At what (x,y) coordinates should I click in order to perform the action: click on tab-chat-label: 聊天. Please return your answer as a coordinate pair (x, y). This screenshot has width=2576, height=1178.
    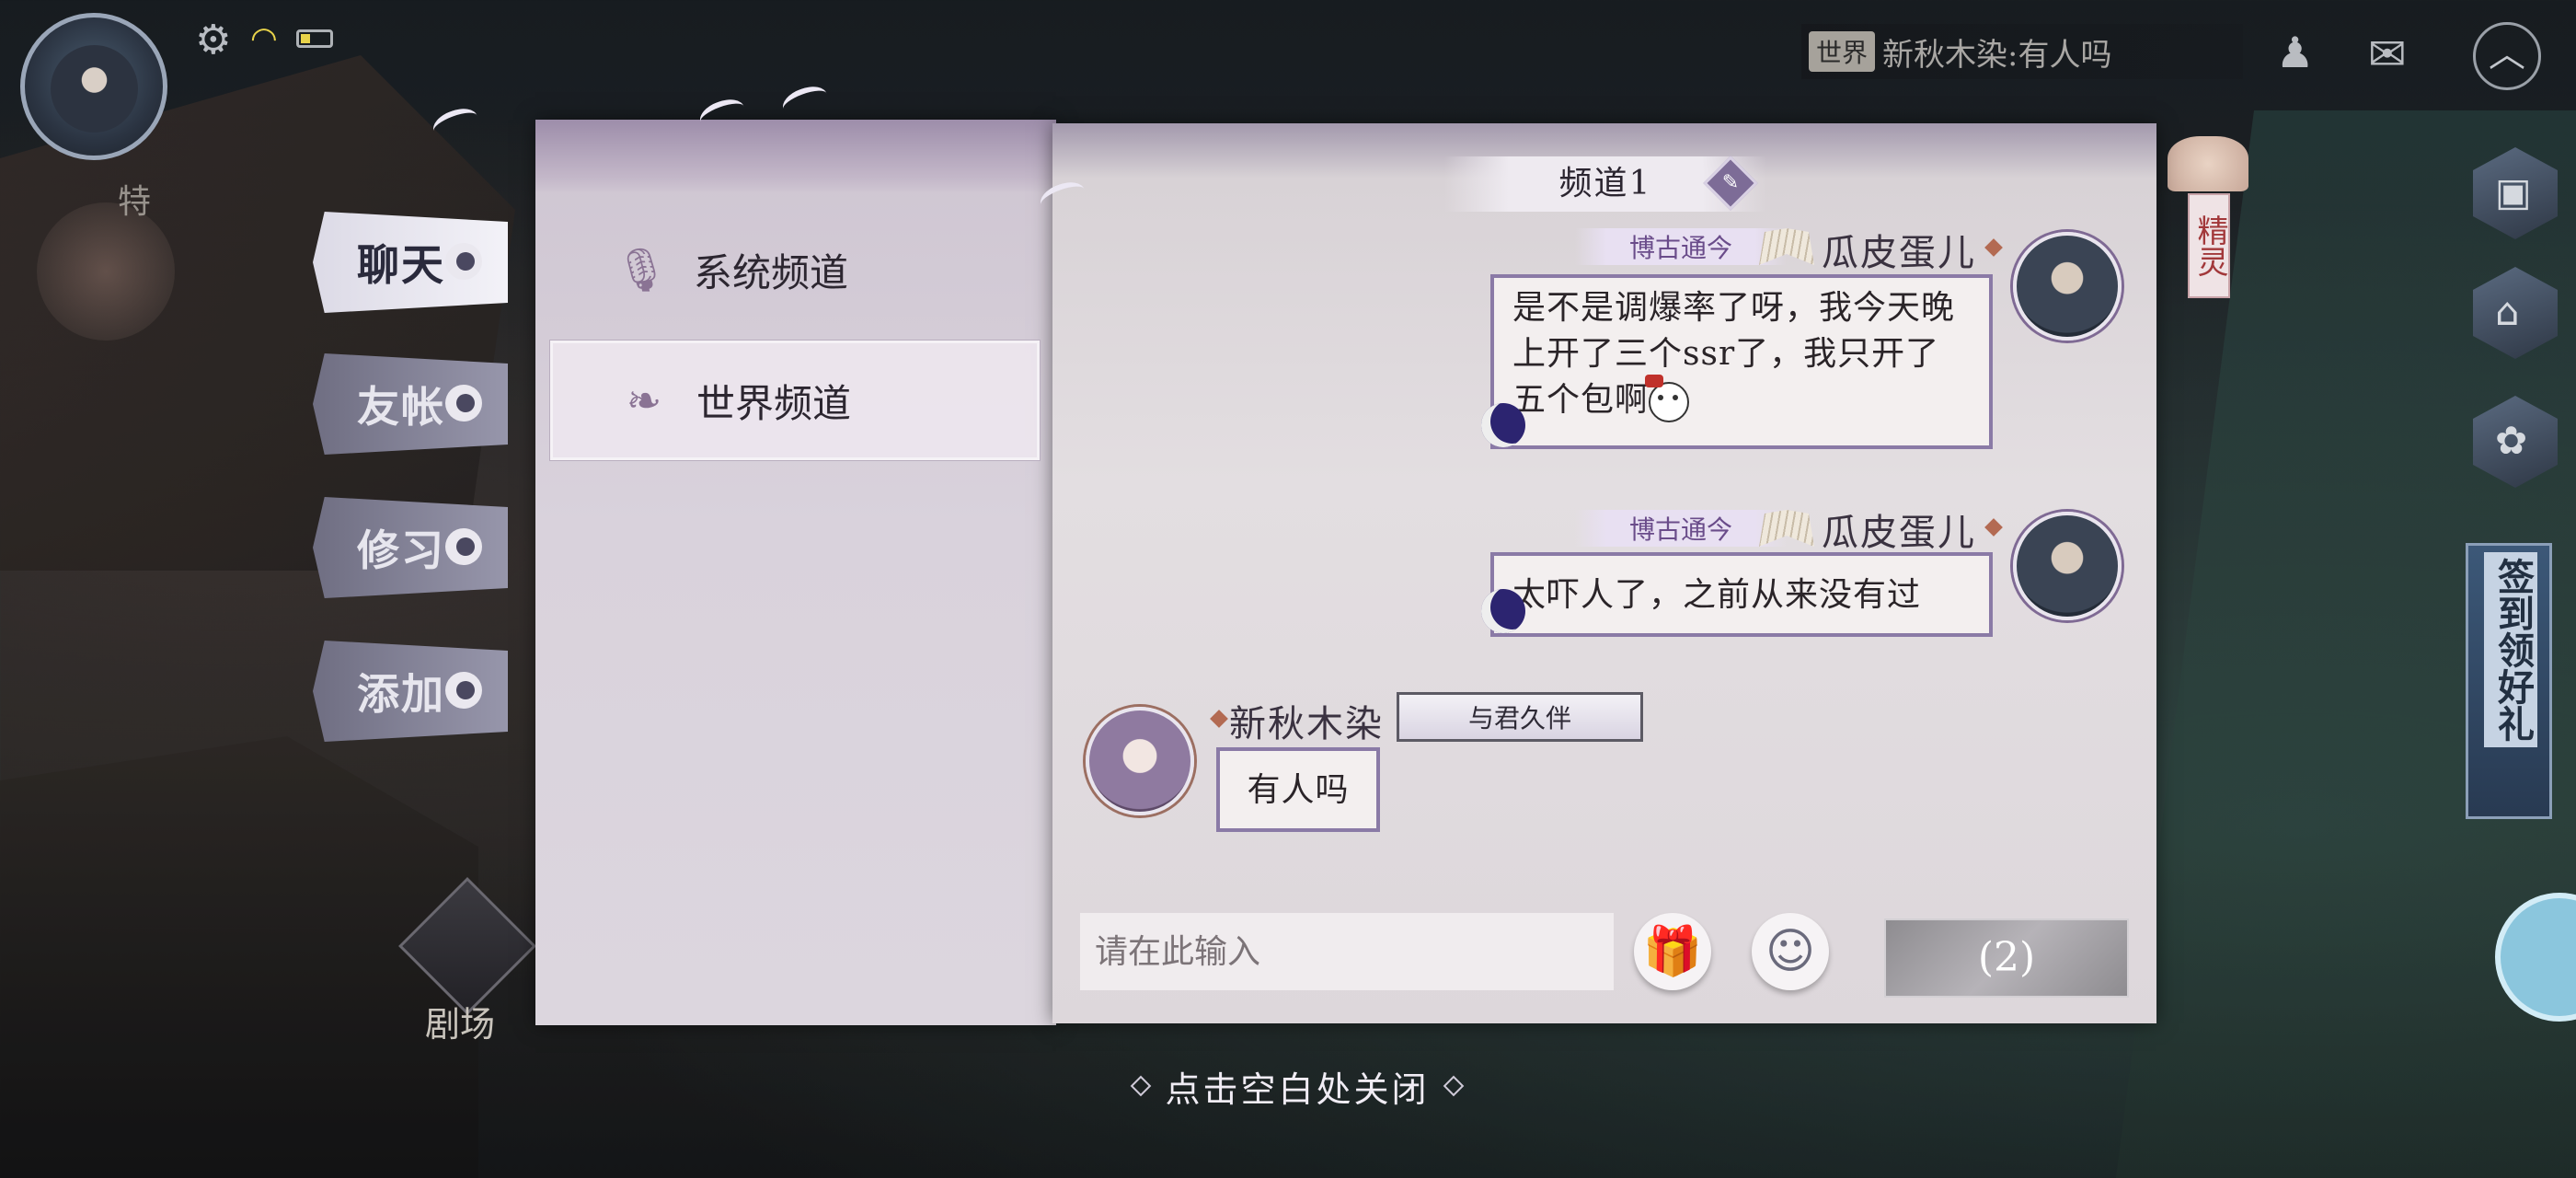
    Looking at the image, I should click on (401, 265).